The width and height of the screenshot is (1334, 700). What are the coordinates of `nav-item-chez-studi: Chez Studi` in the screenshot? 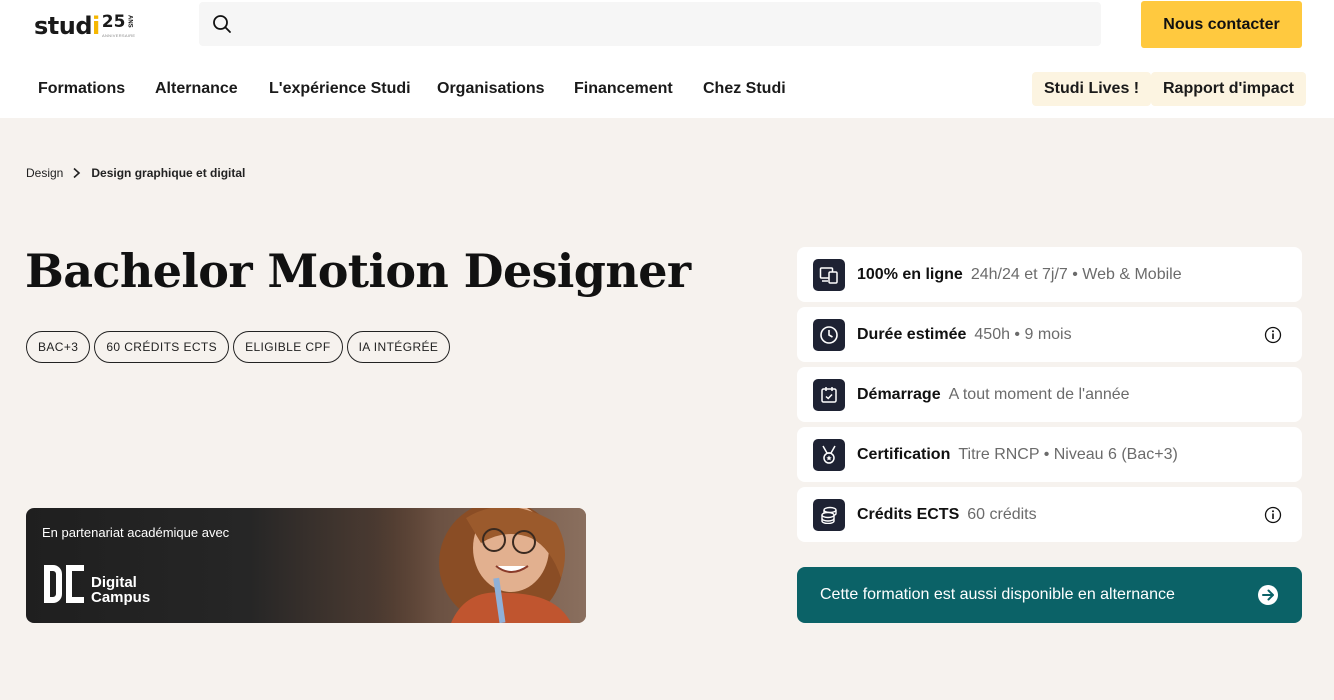 It's located at (744, 89).